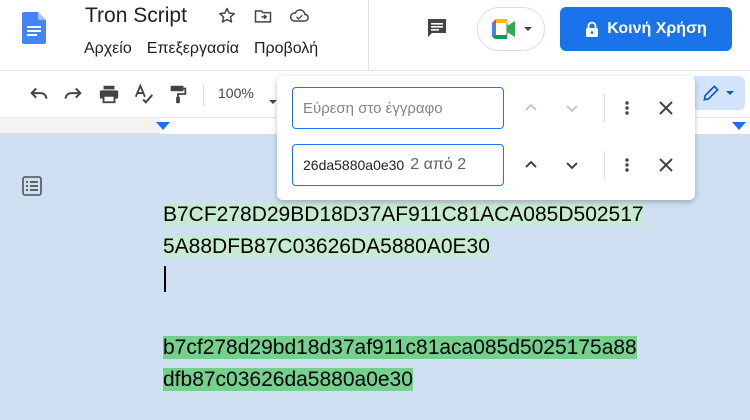 The height and width of the screenshot is (420, 750). I want to click on menu-bar: Αρχείο Επεξεργασία Προβολή, so click(201, 49).